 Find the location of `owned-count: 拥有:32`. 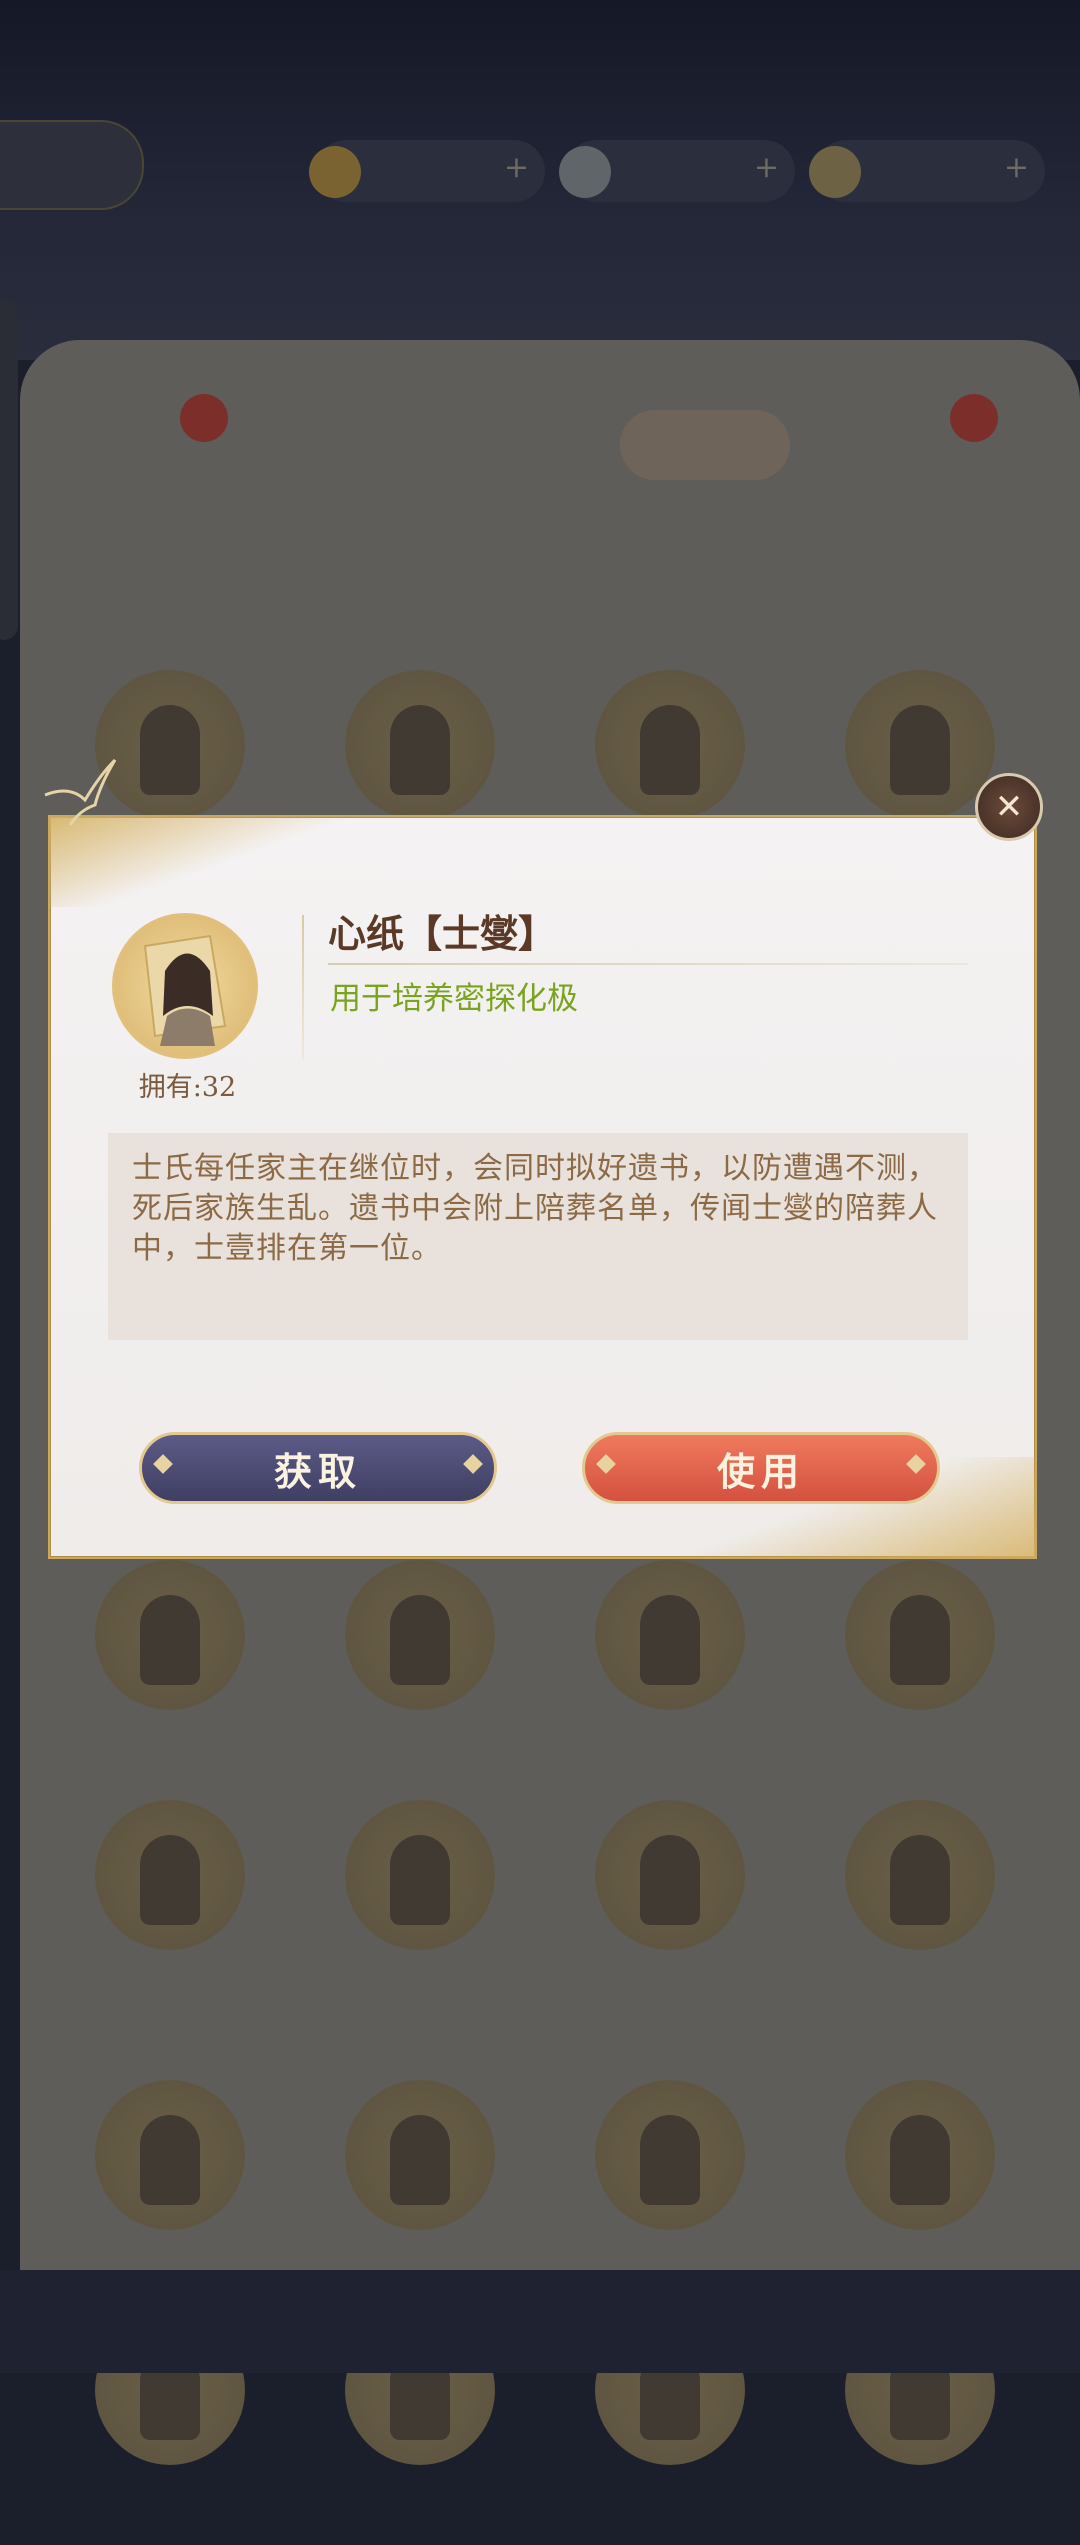

owned-count: 拥有:32 is located at coordinates (187, 1087).